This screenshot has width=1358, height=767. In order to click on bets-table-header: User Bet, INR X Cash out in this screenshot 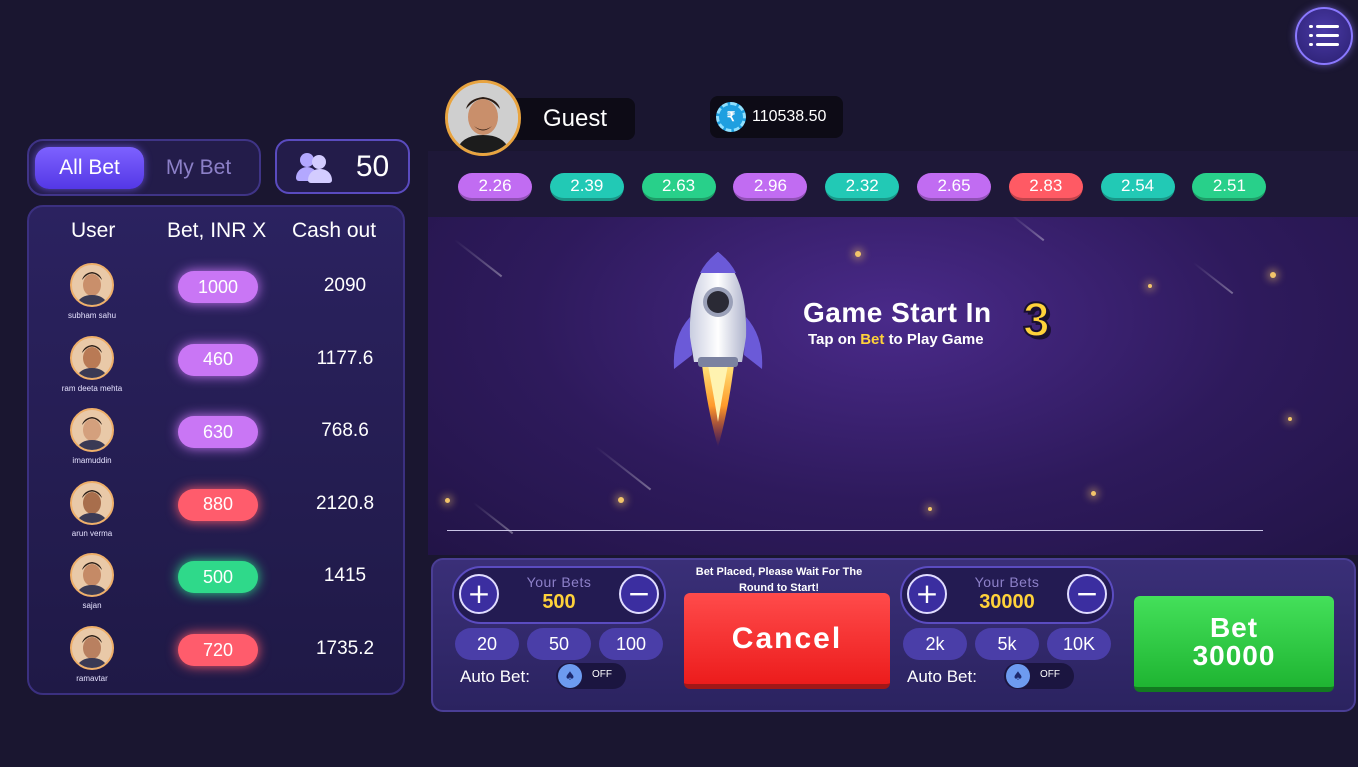, I will do `click(216, 232)`.